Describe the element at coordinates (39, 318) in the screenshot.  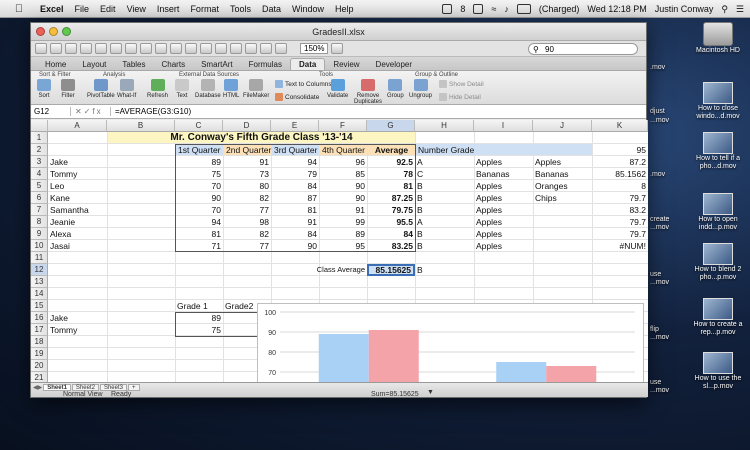
I see `row-header: 16` at that location.